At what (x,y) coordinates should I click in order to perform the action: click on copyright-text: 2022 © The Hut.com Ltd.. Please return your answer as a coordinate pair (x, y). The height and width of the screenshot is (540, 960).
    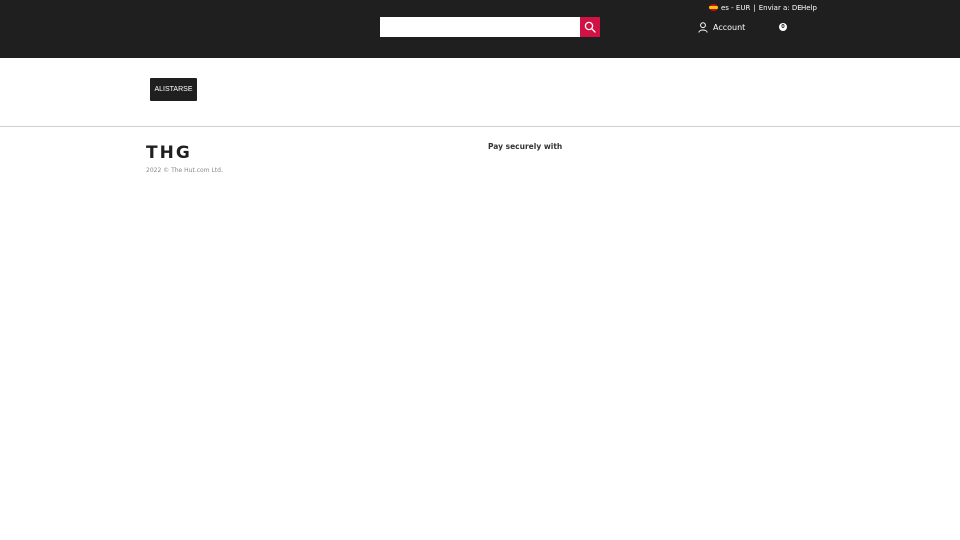
    Looking at the image, I should click on (184, 170).